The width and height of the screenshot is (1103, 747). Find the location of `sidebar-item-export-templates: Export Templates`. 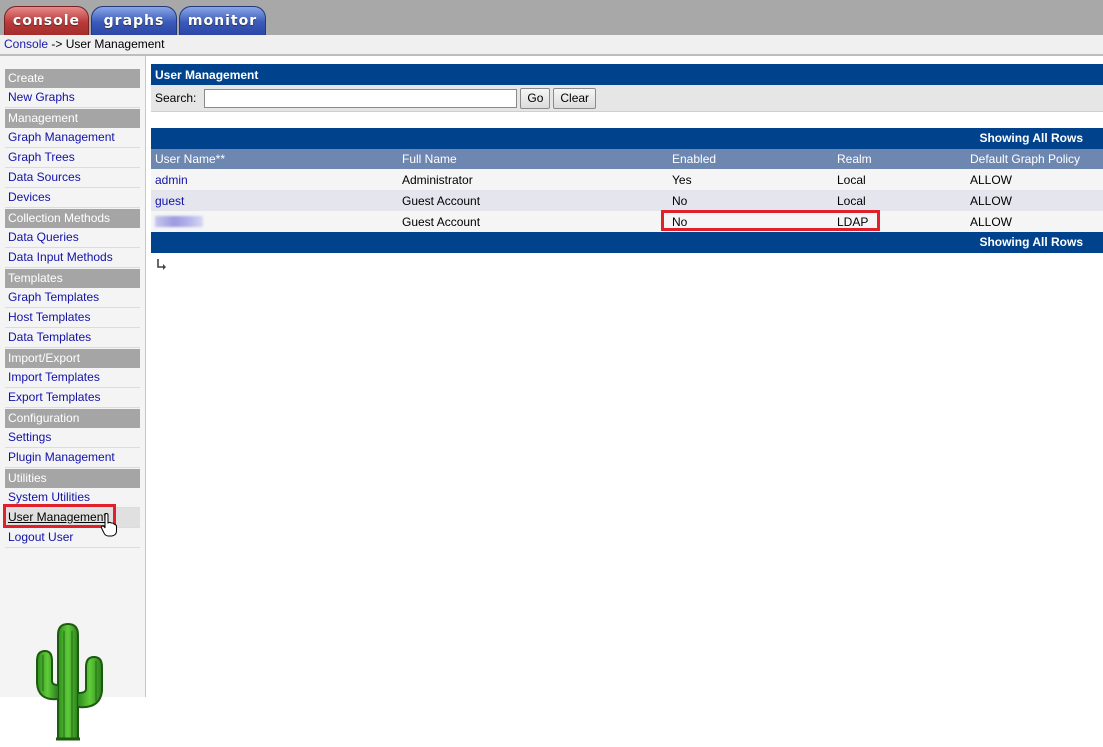

sidebar-item-export-templates: Export Templates is located at coordinates (72, 398).